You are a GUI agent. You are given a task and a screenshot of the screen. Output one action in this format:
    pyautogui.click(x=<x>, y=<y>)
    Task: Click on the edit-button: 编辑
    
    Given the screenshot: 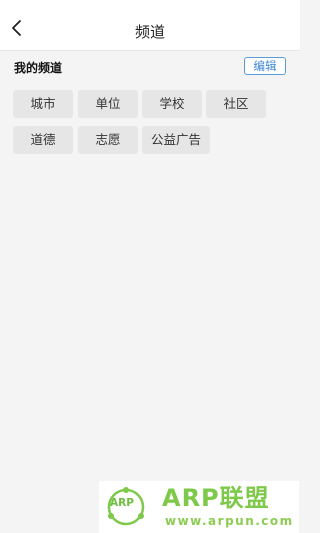 What is the action you would take?
    pyautogui.click(x=265, y=66)
    